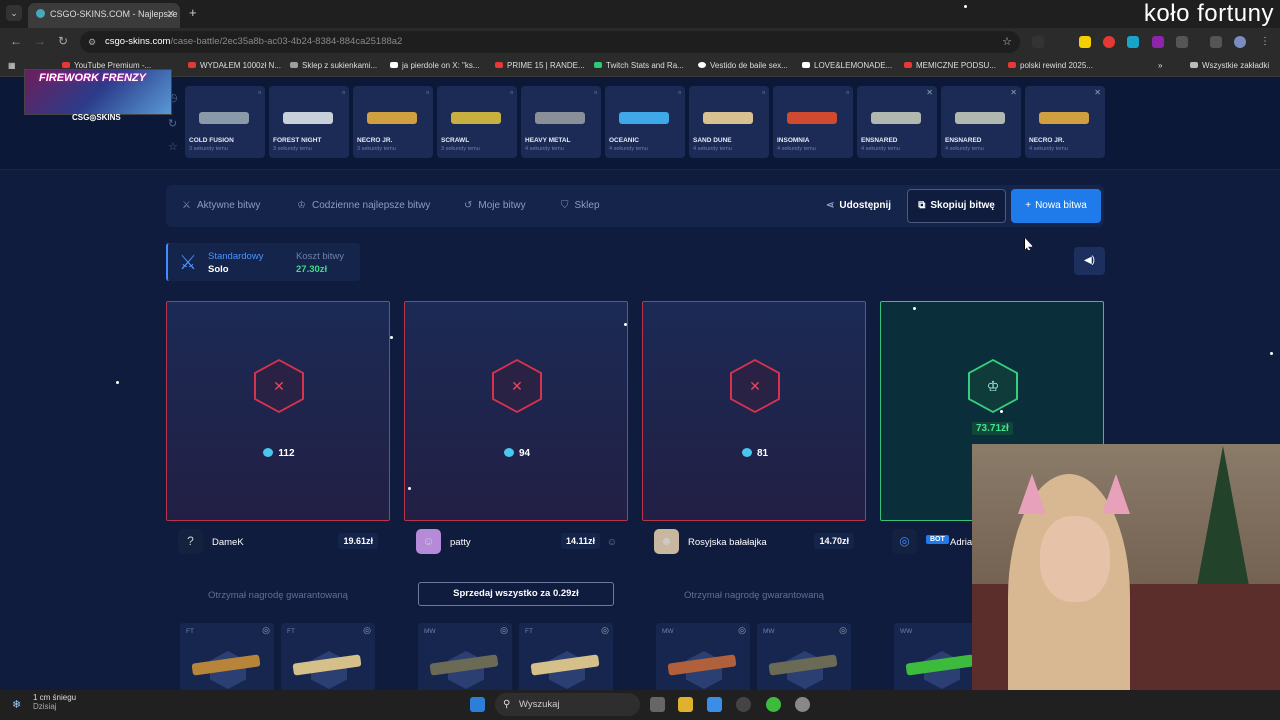  I want to click on windows-taskbar: ❄ 1 cm śniegu Dzisiaj ⚲ Wyszukaj, so click(640, 705).